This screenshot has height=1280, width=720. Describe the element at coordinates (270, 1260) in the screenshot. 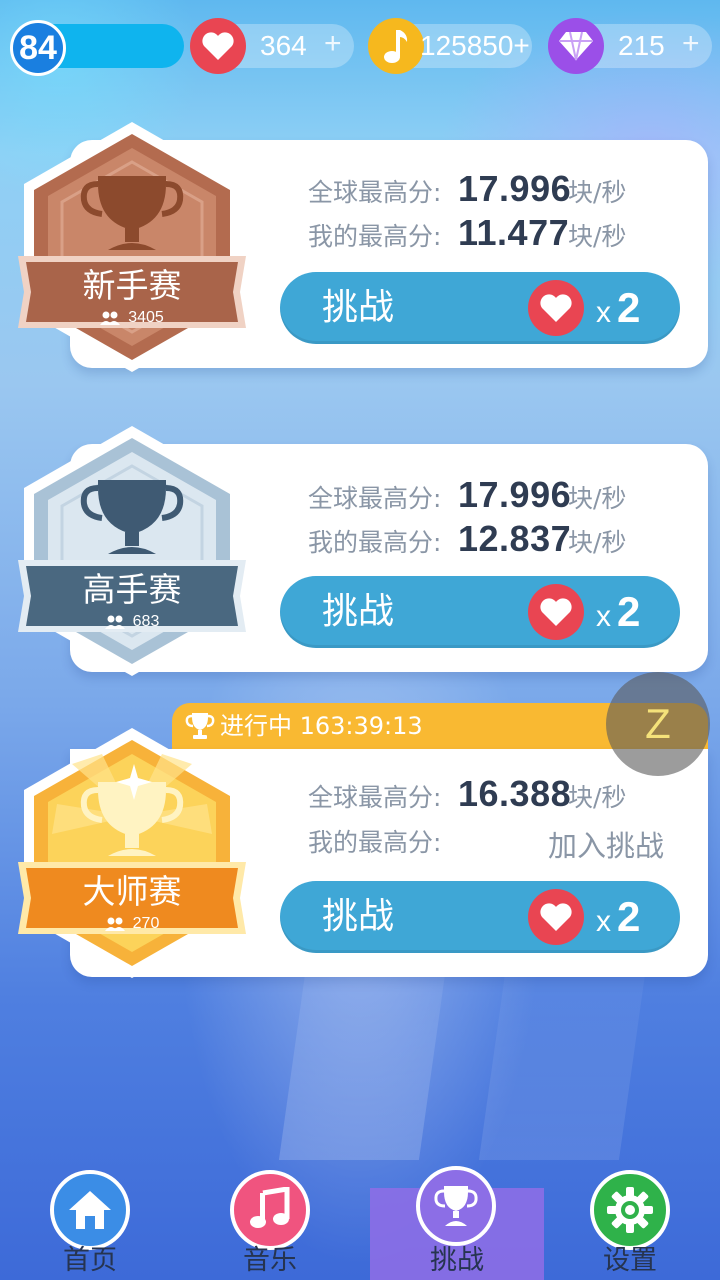

I see `nav-label: 音乐` at that location.